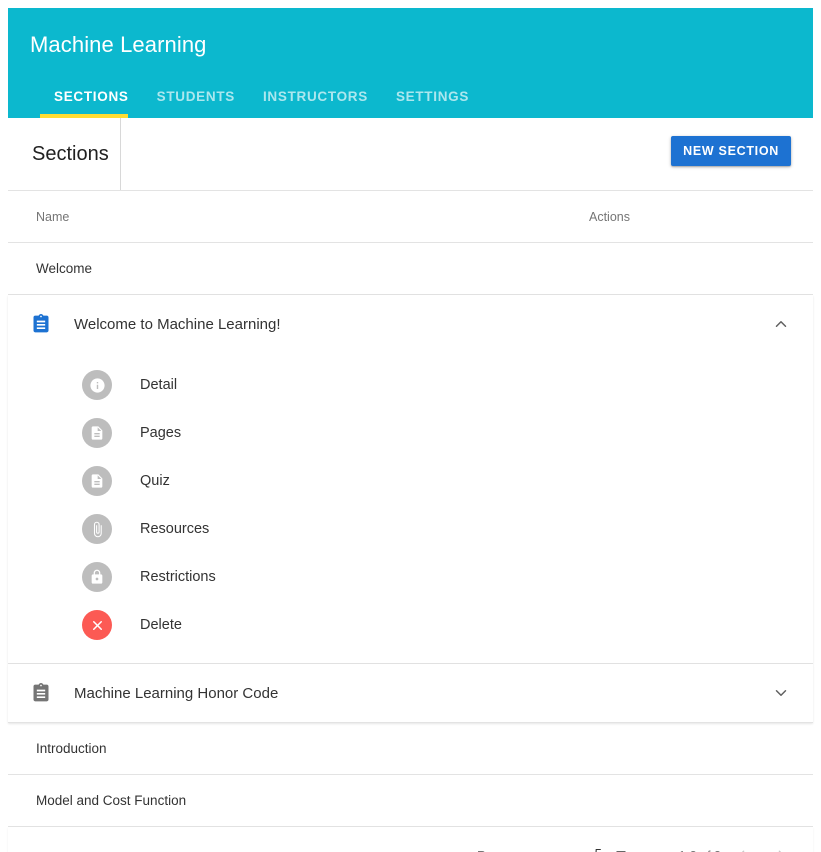 This screenshot has width=821, height=852. Describe the element at coordinates (410, 433) in the screenshot. I see `panel-item-pages: Pages` at that location.